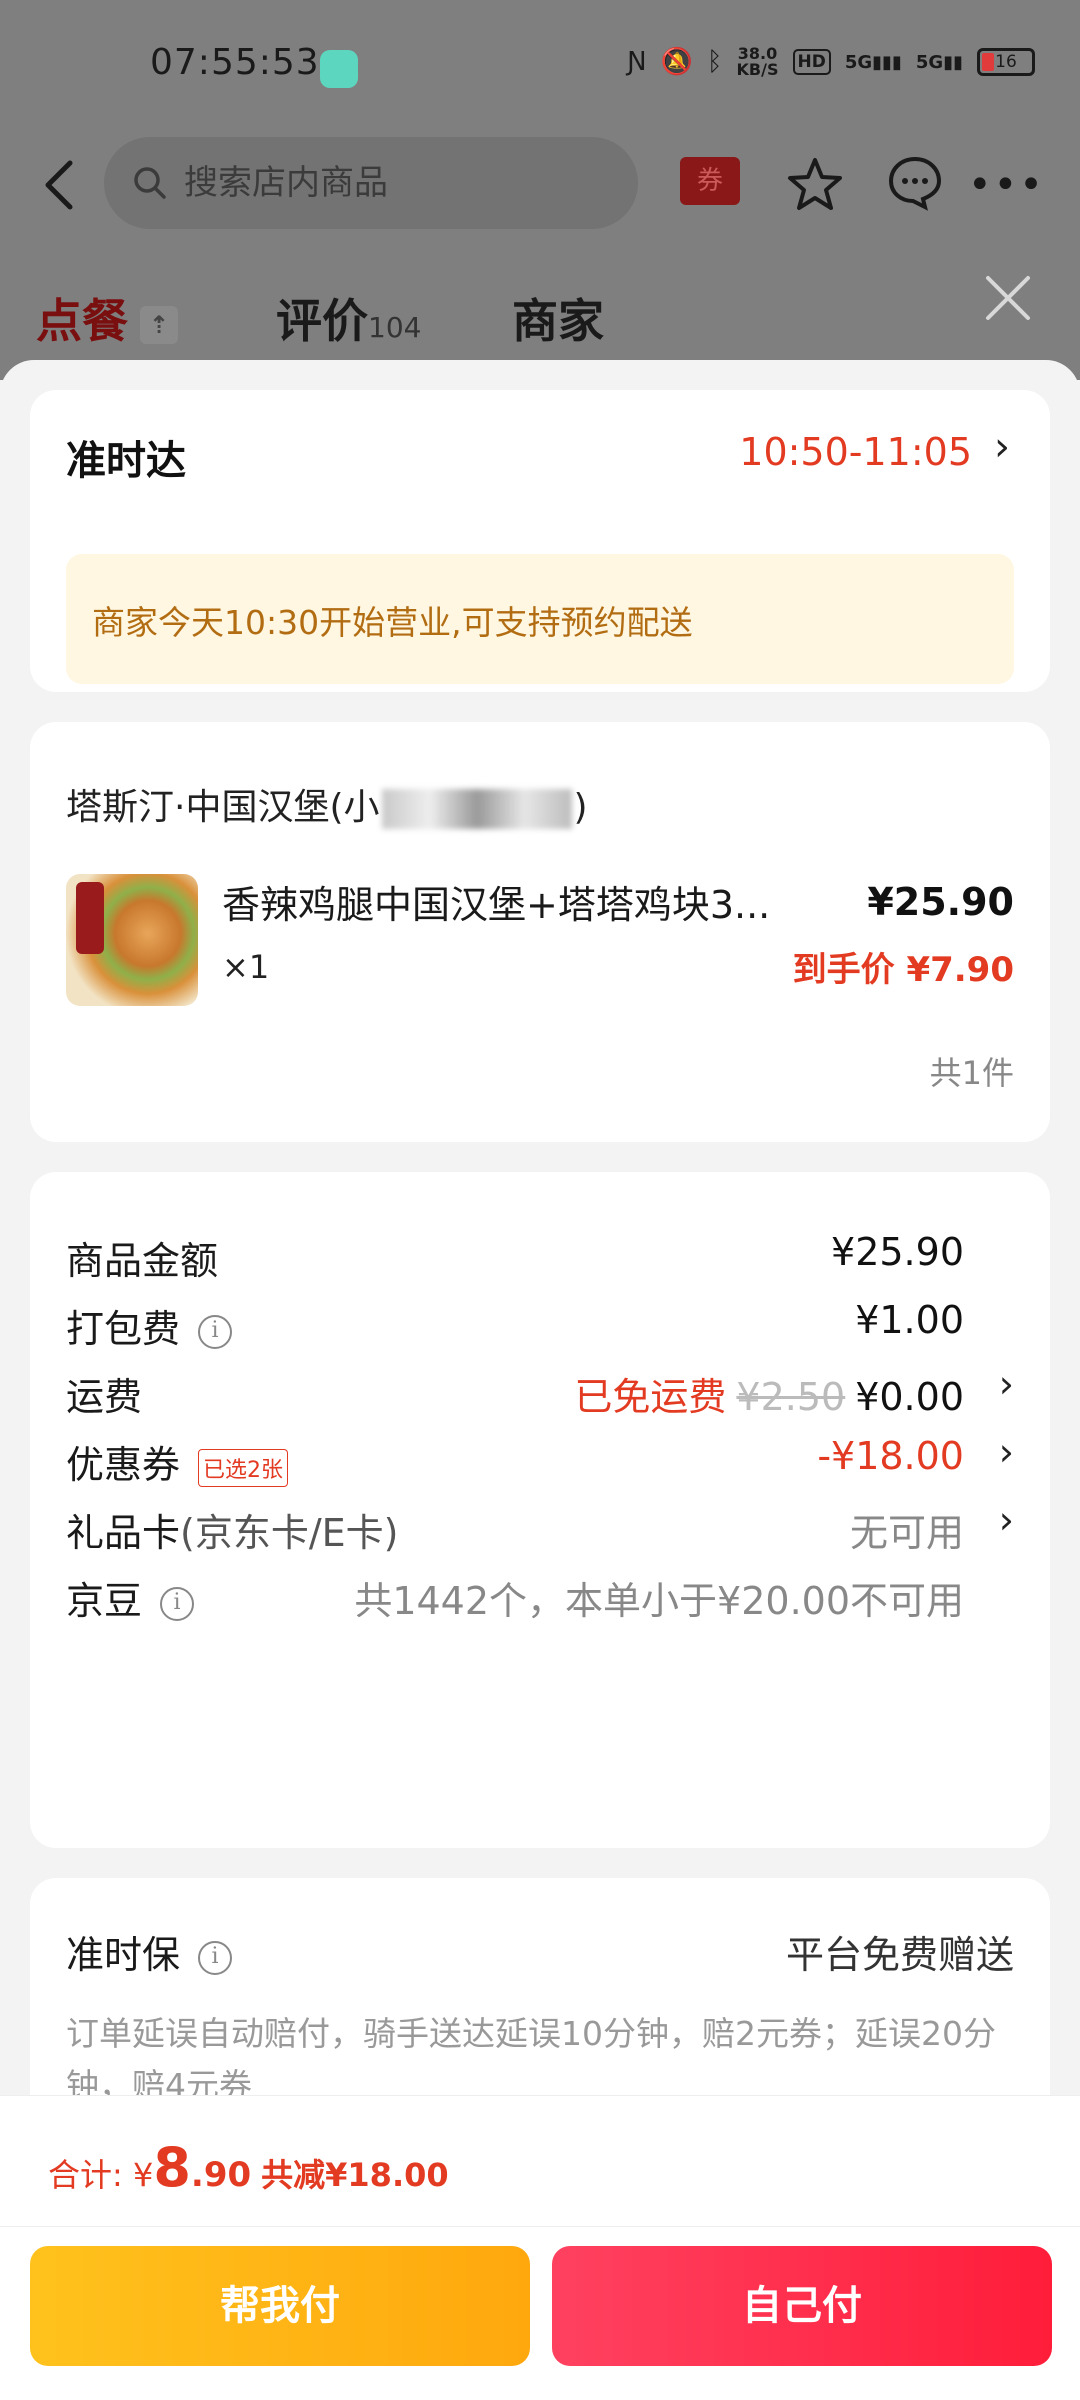  I want to click on arrow-up-icon: ⇡, so click(159, 324).